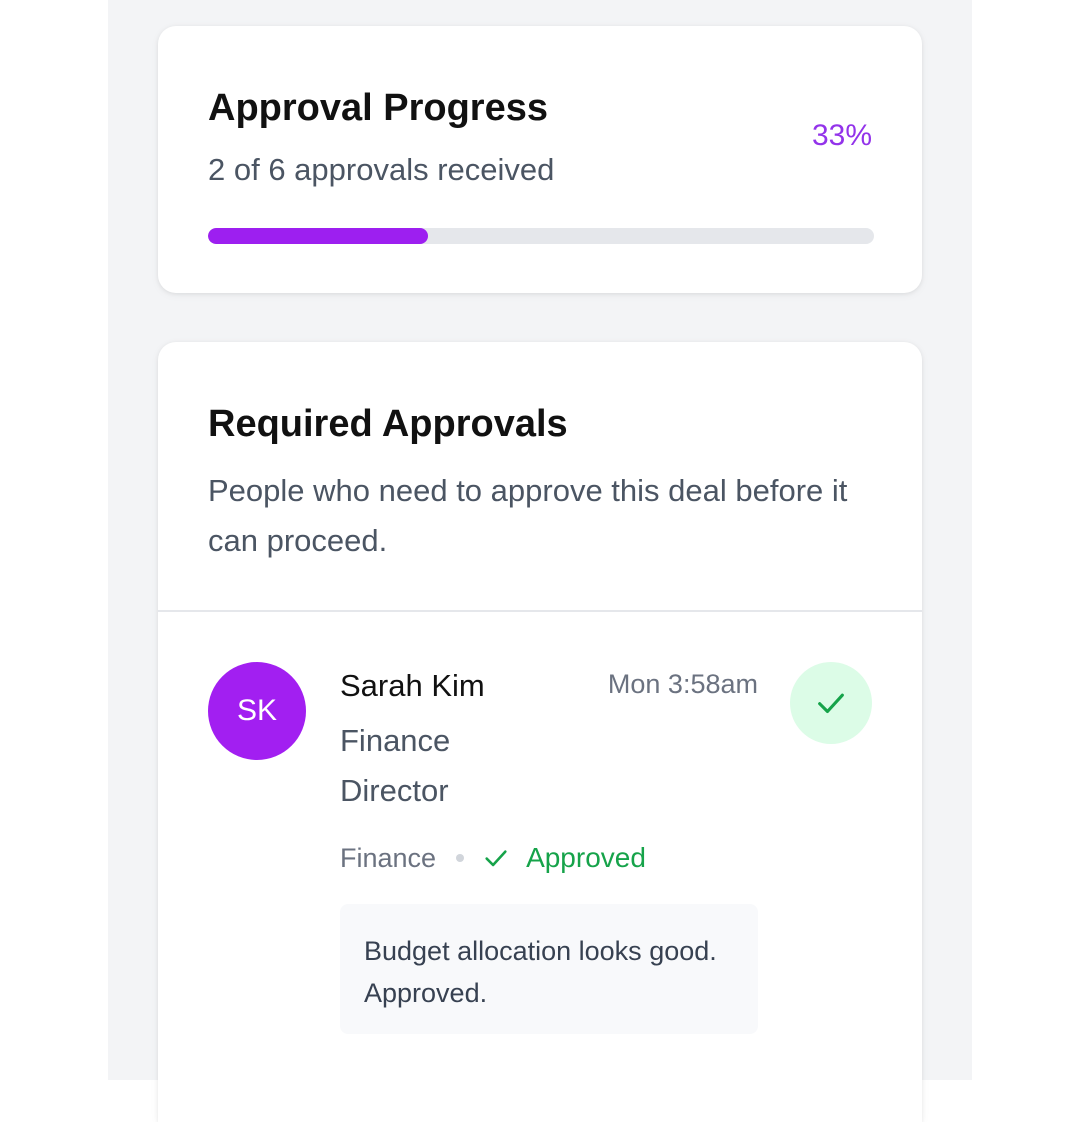  I want to click on progress-percent: 33%, so click(841, 135).